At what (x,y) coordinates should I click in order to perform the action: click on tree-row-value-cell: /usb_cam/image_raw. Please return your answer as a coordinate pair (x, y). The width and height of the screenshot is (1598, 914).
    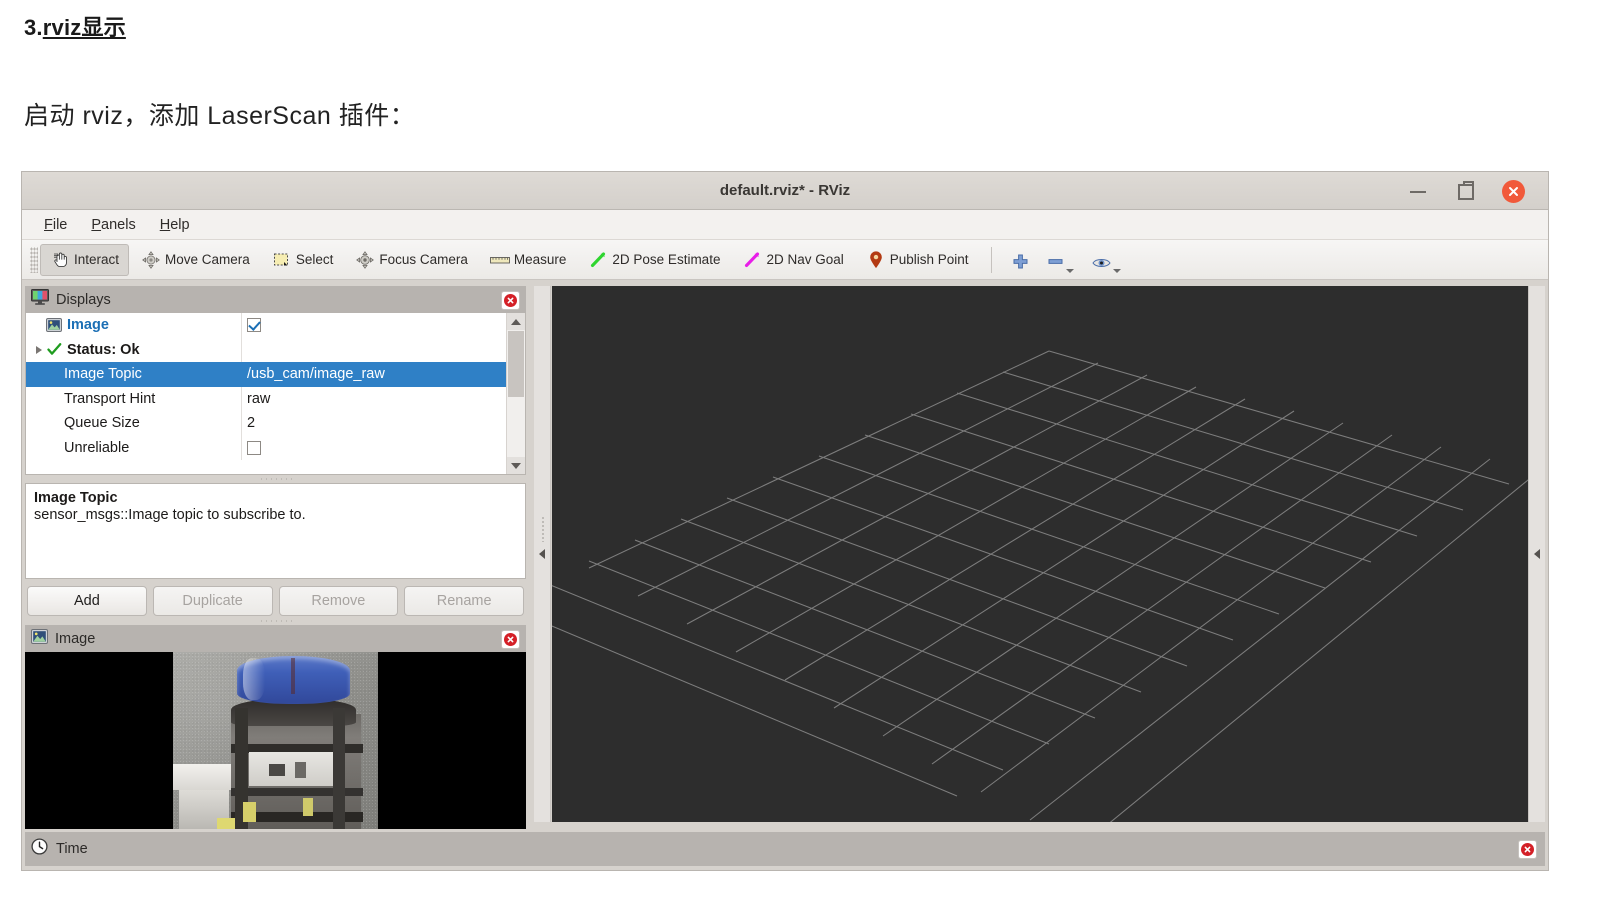
    Looking at the image, I should click on (383, 374).